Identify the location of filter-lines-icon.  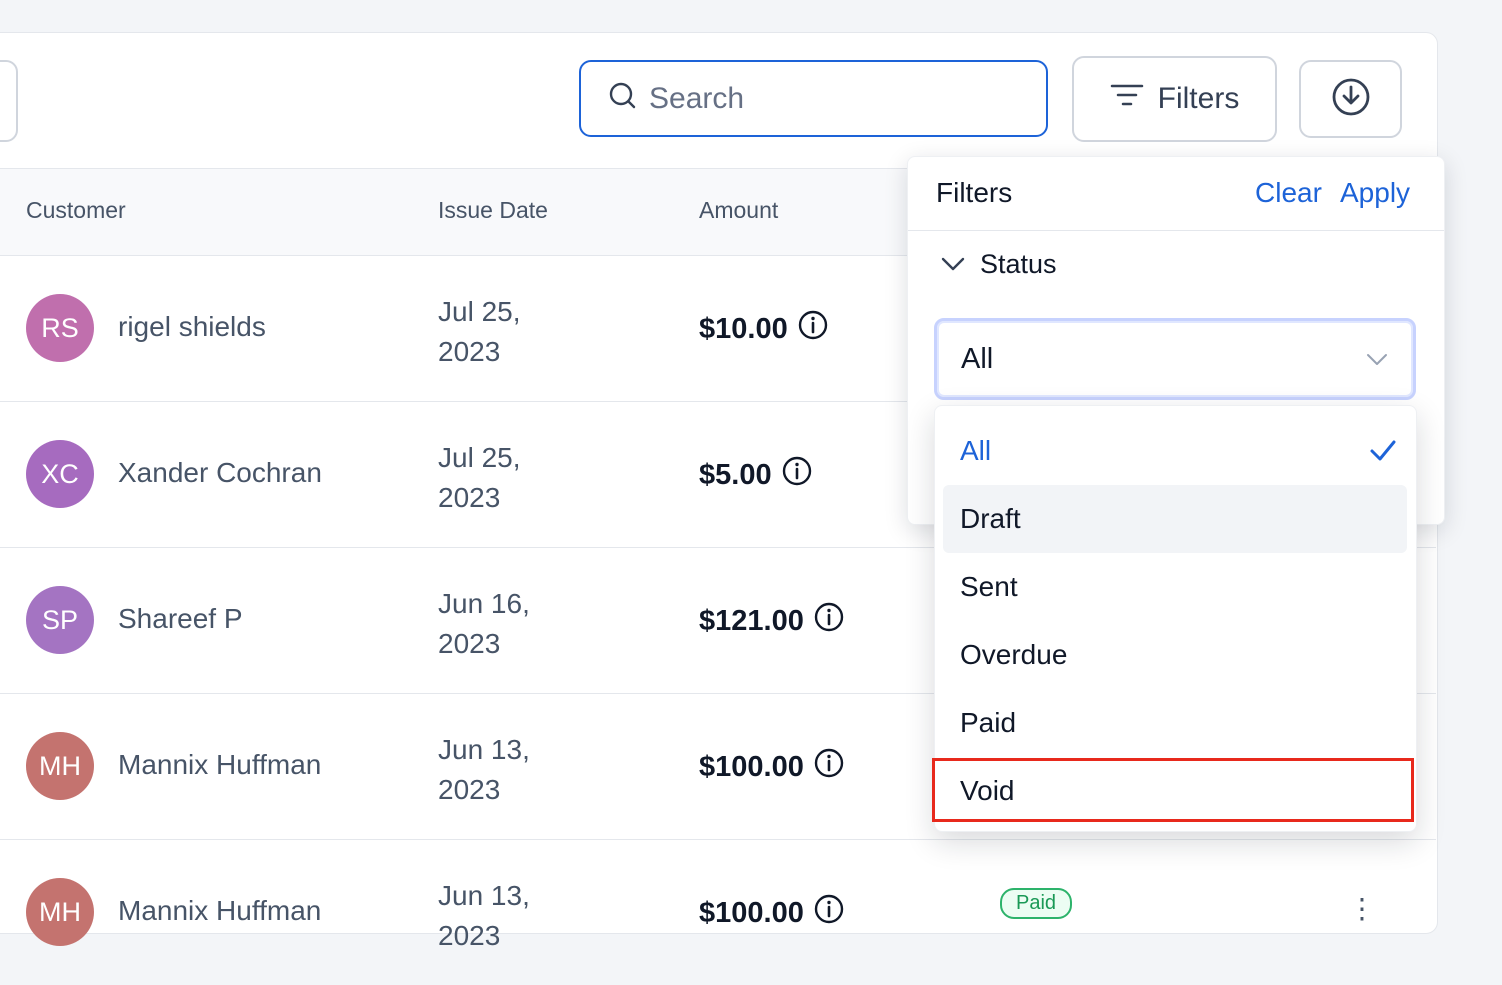
(1127, 99).